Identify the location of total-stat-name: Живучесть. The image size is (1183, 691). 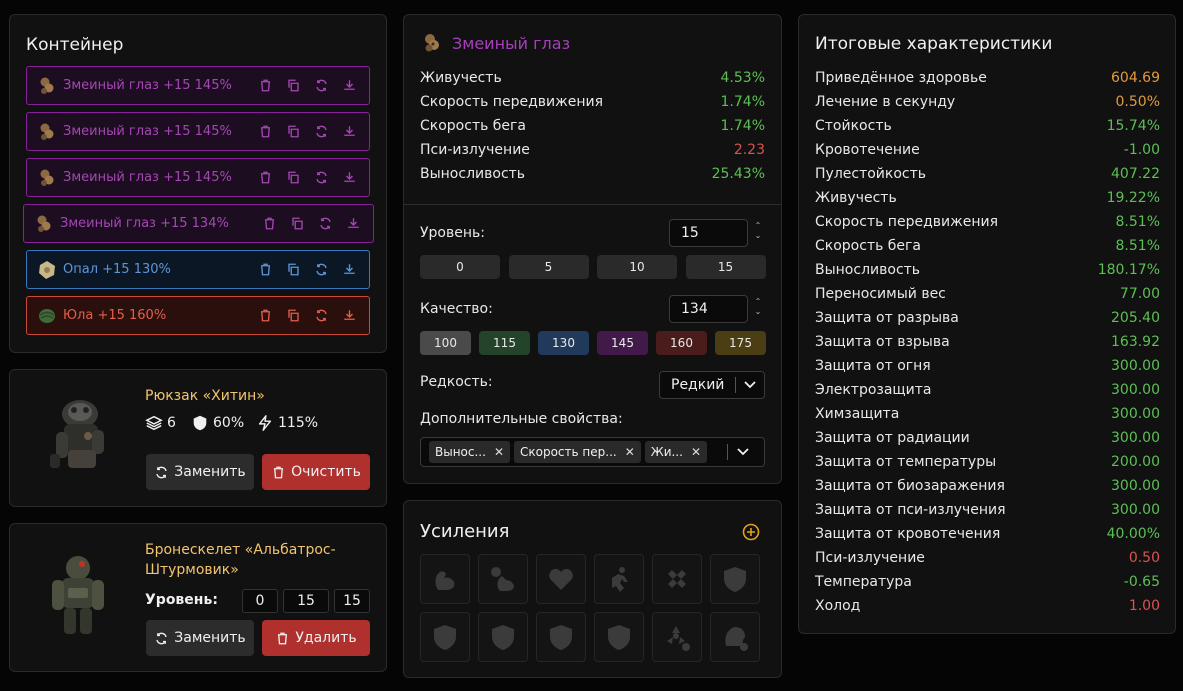
(856, 198).